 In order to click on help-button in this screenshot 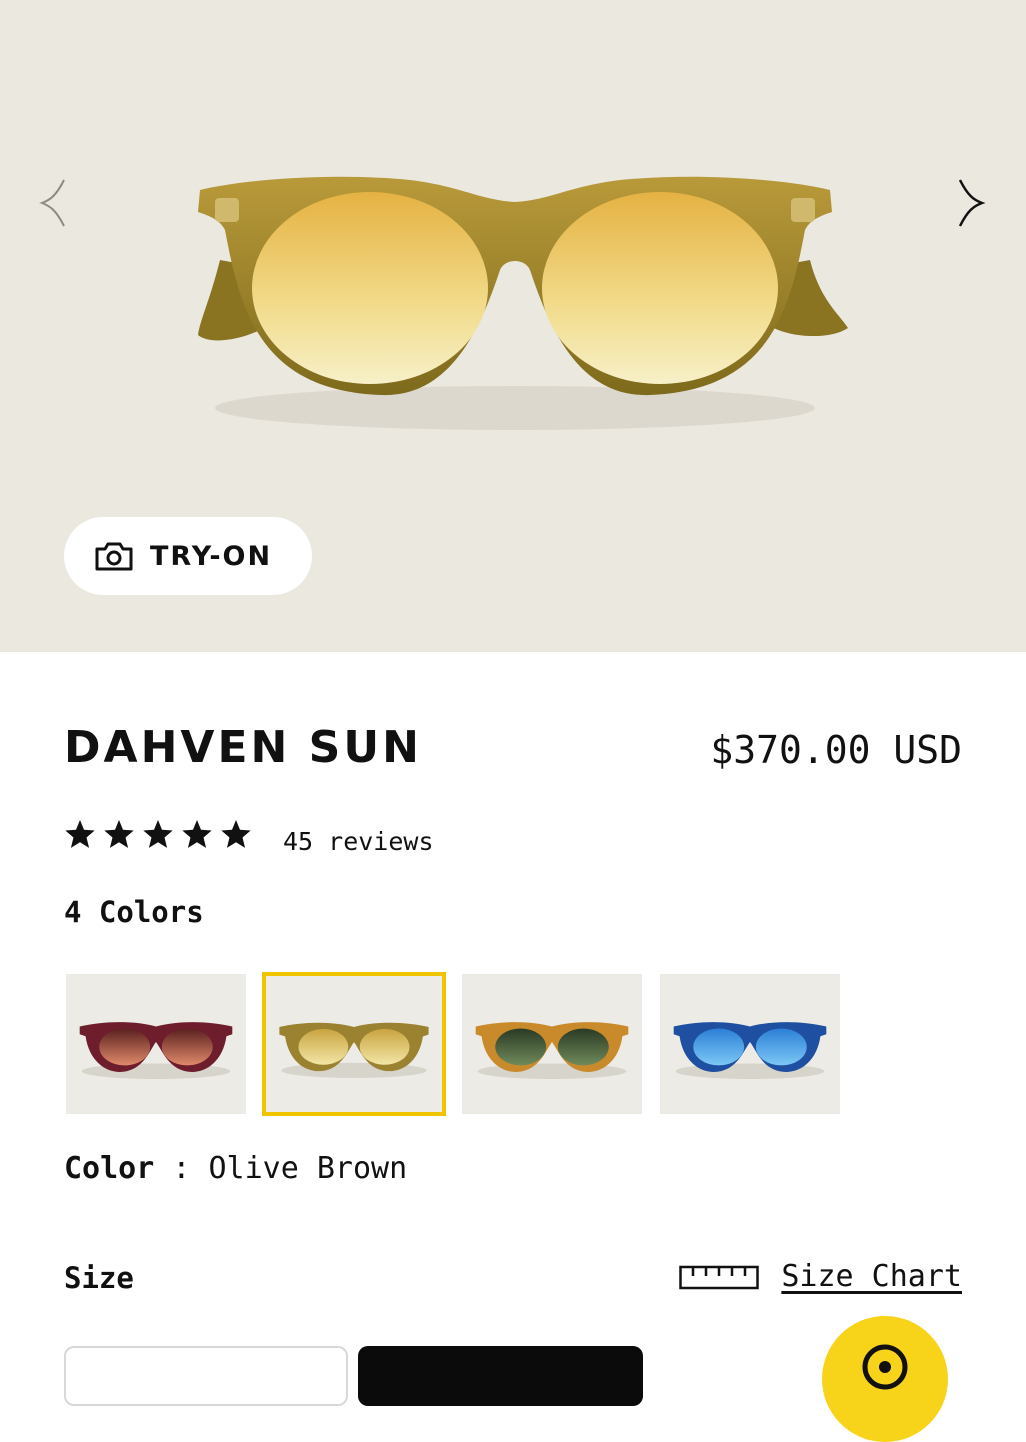, I will do `click(885, 1379)`.